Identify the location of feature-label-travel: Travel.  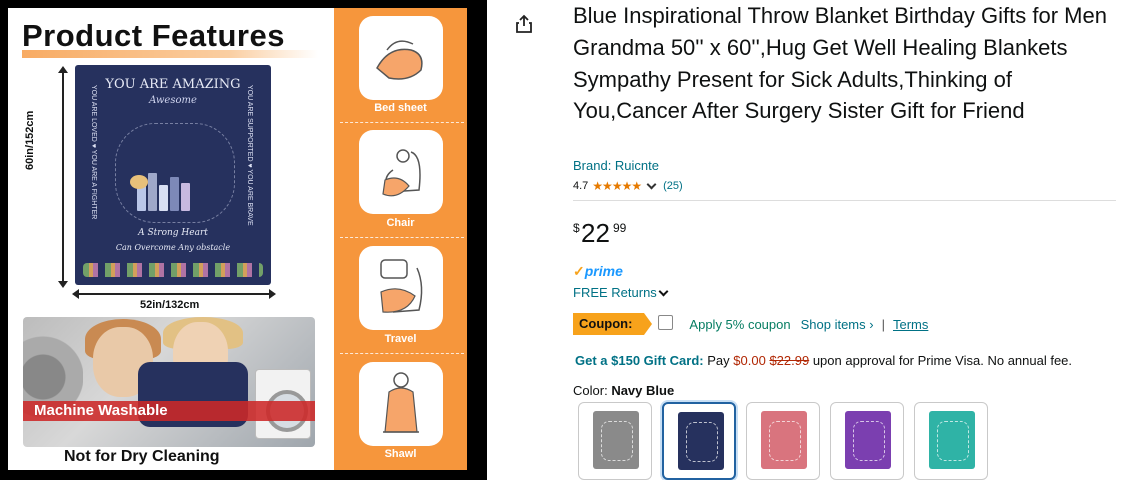
(400, 339).